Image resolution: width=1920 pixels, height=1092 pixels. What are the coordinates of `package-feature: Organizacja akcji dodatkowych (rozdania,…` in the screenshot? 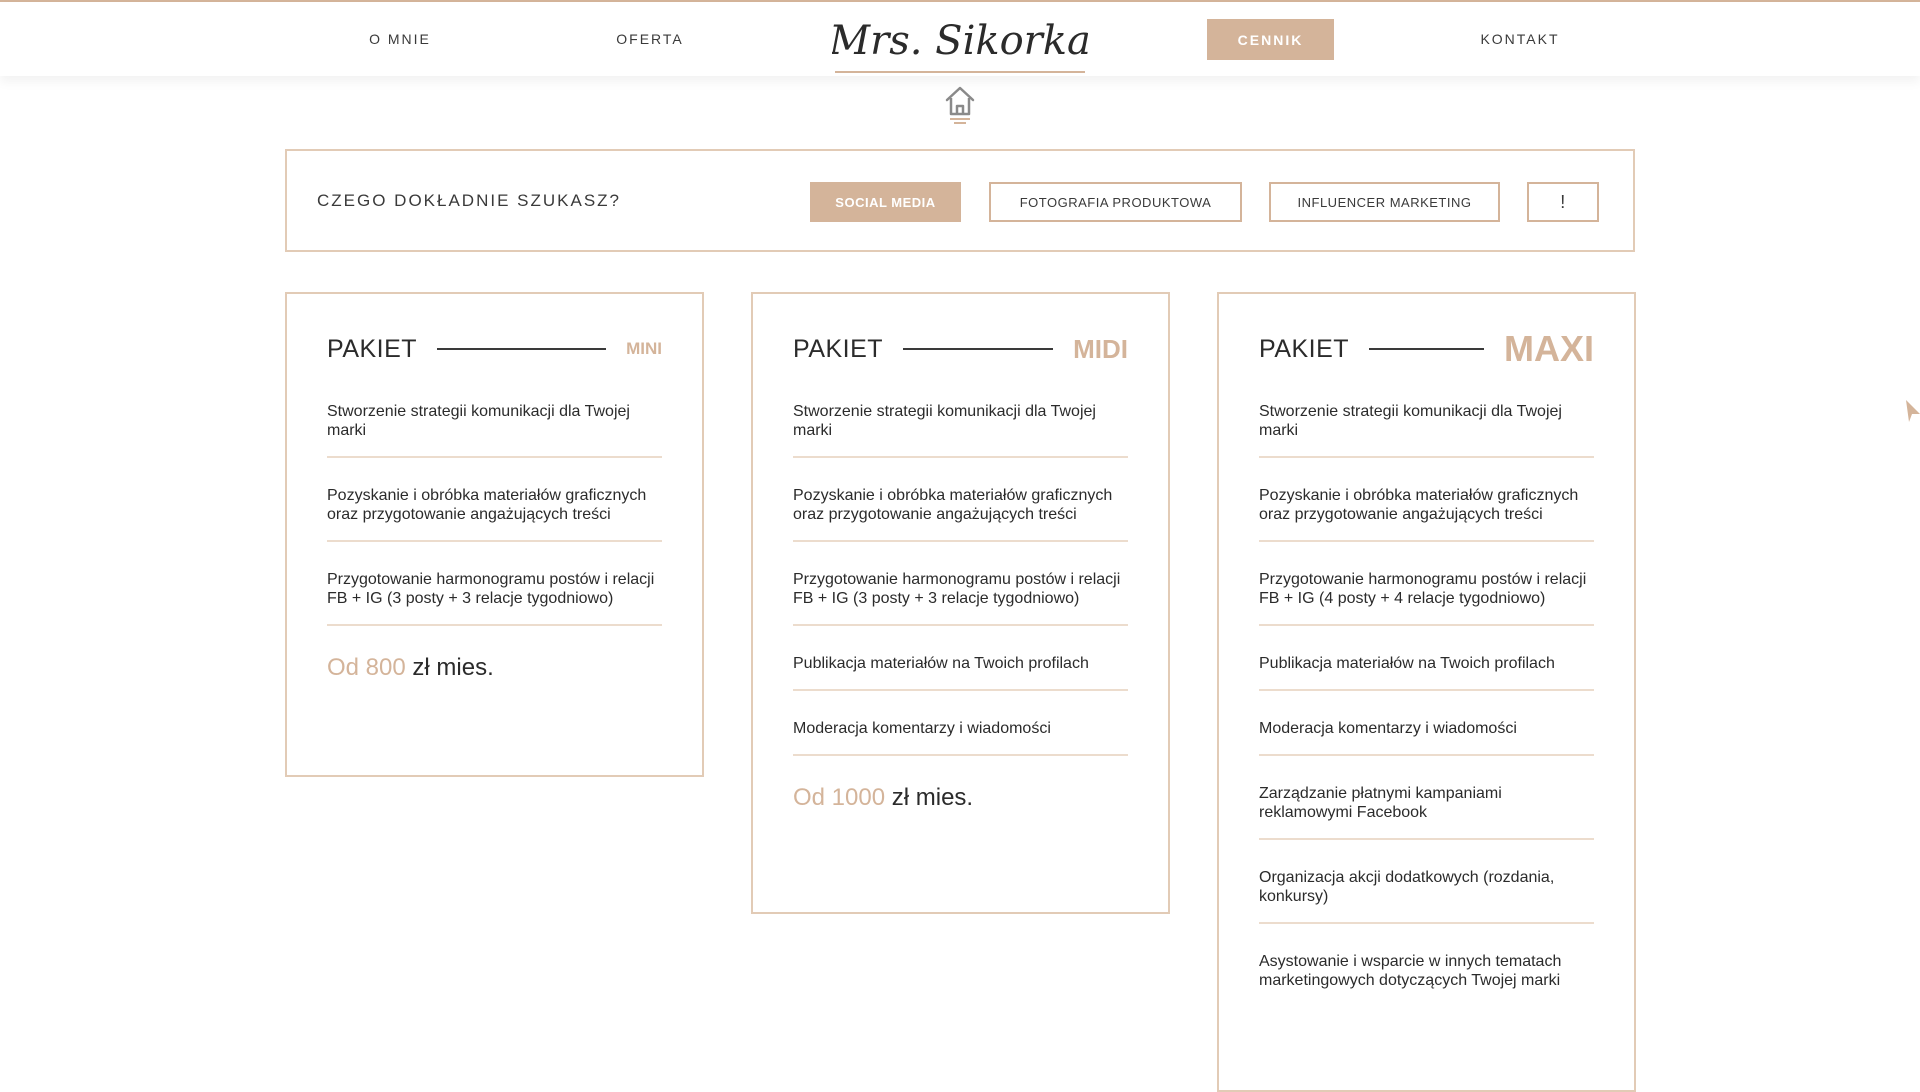 It's located at (1426, 896).